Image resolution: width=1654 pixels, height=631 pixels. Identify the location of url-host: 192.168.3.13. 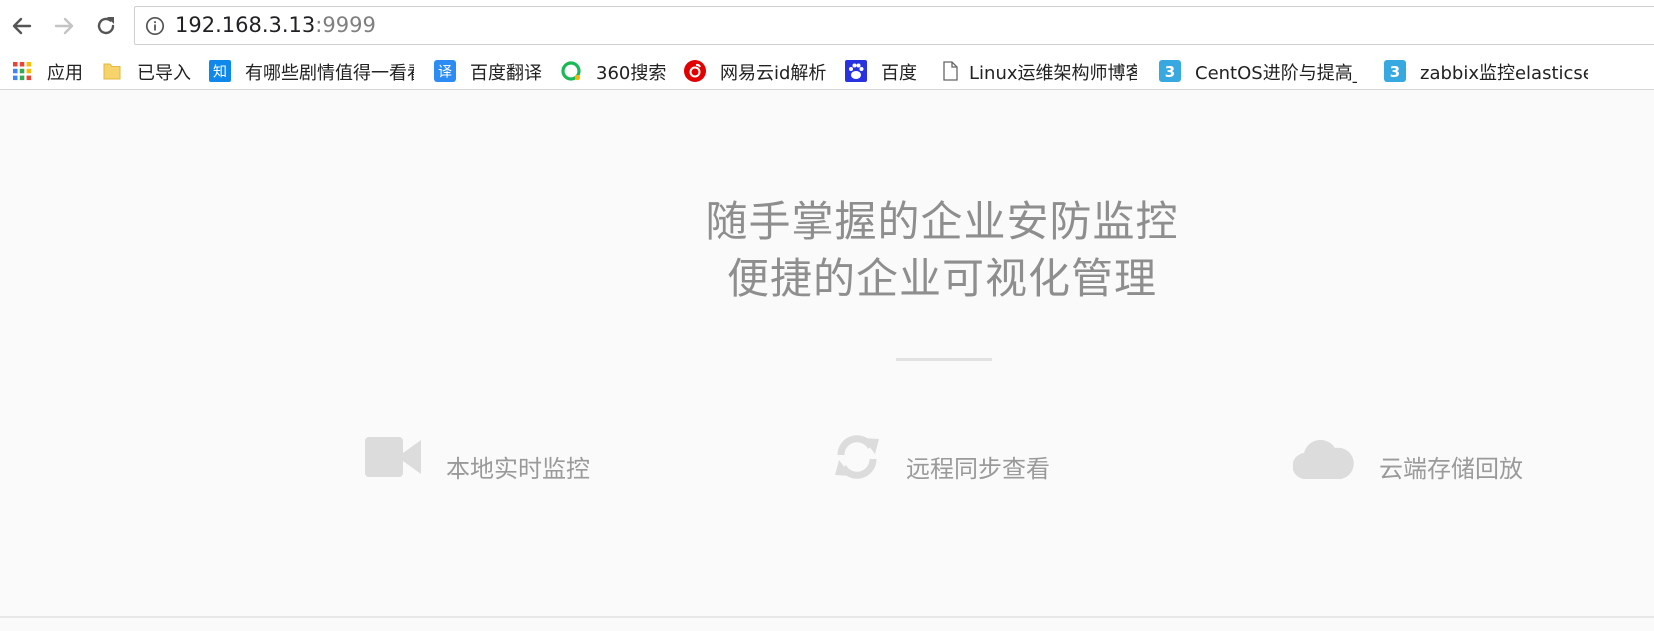
(245, 25).